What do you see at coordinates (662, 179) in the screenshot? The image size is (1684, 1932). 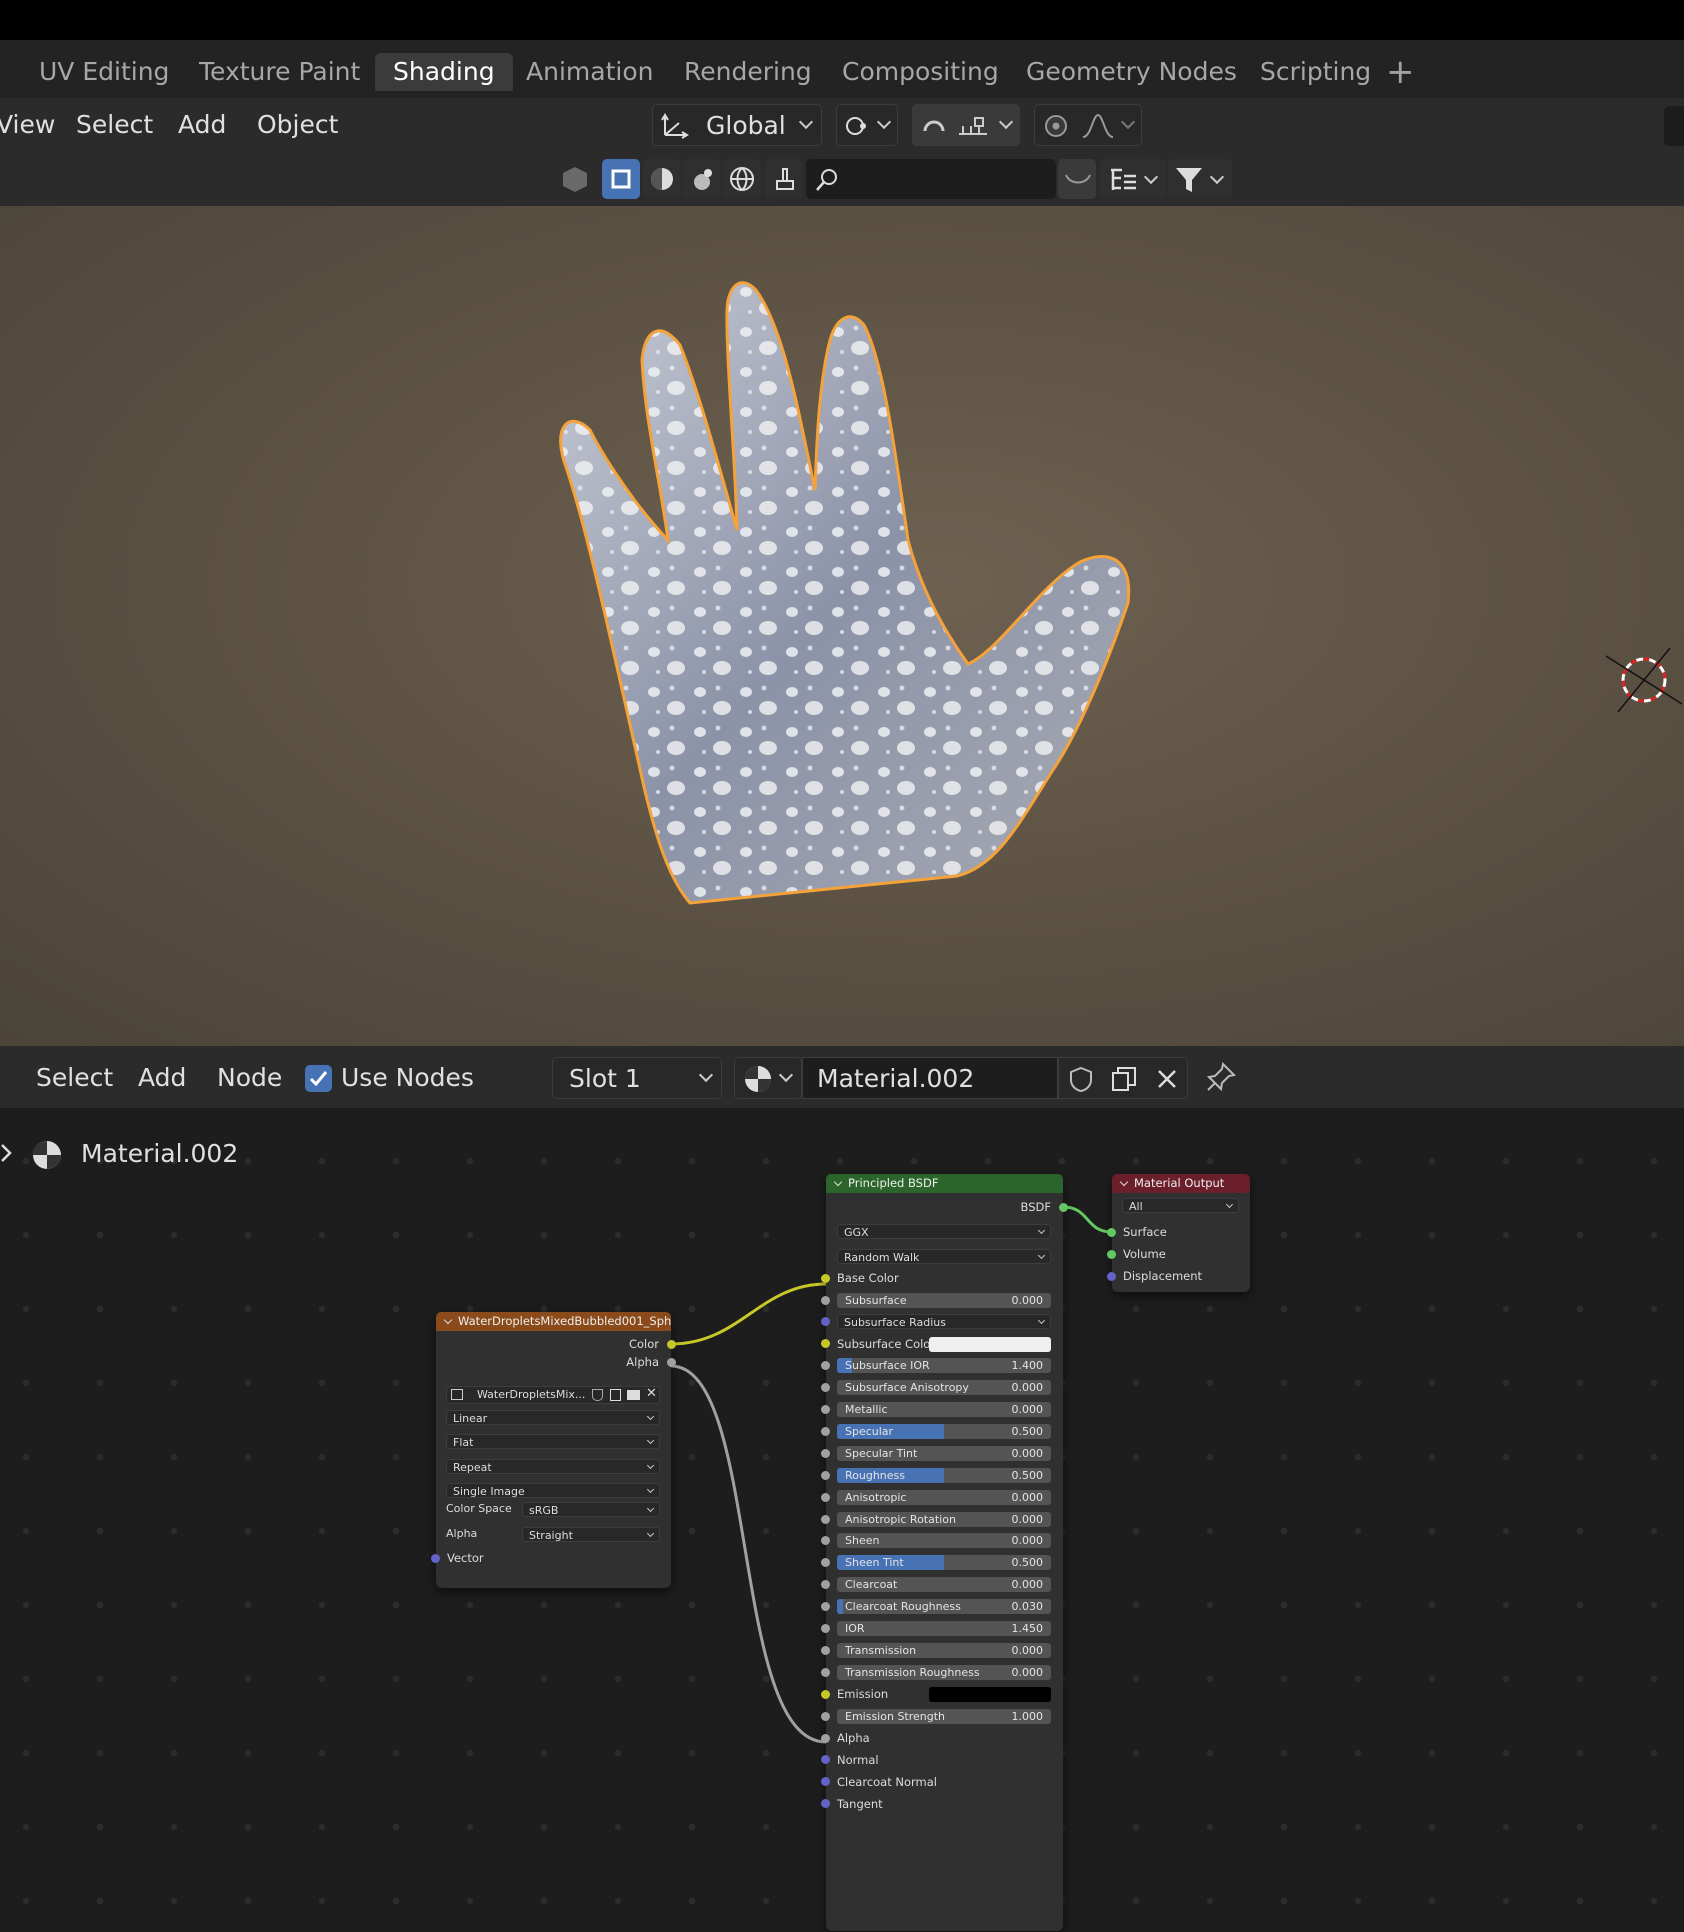 I see `solid-shading-button` at bounding box center [662, 179].